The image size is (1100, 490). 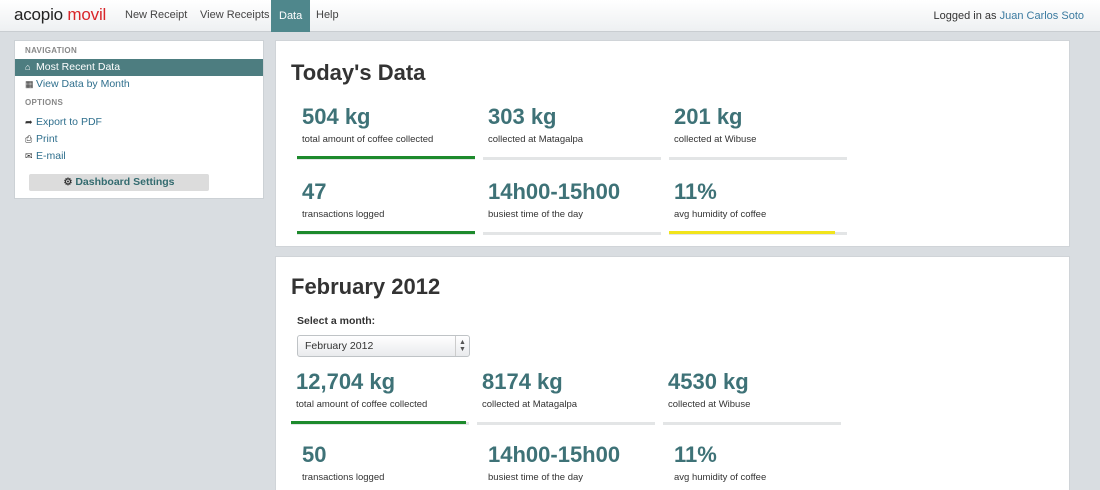 I want to click on todays-data-title: Today's Data, so click(x=358, y=72).